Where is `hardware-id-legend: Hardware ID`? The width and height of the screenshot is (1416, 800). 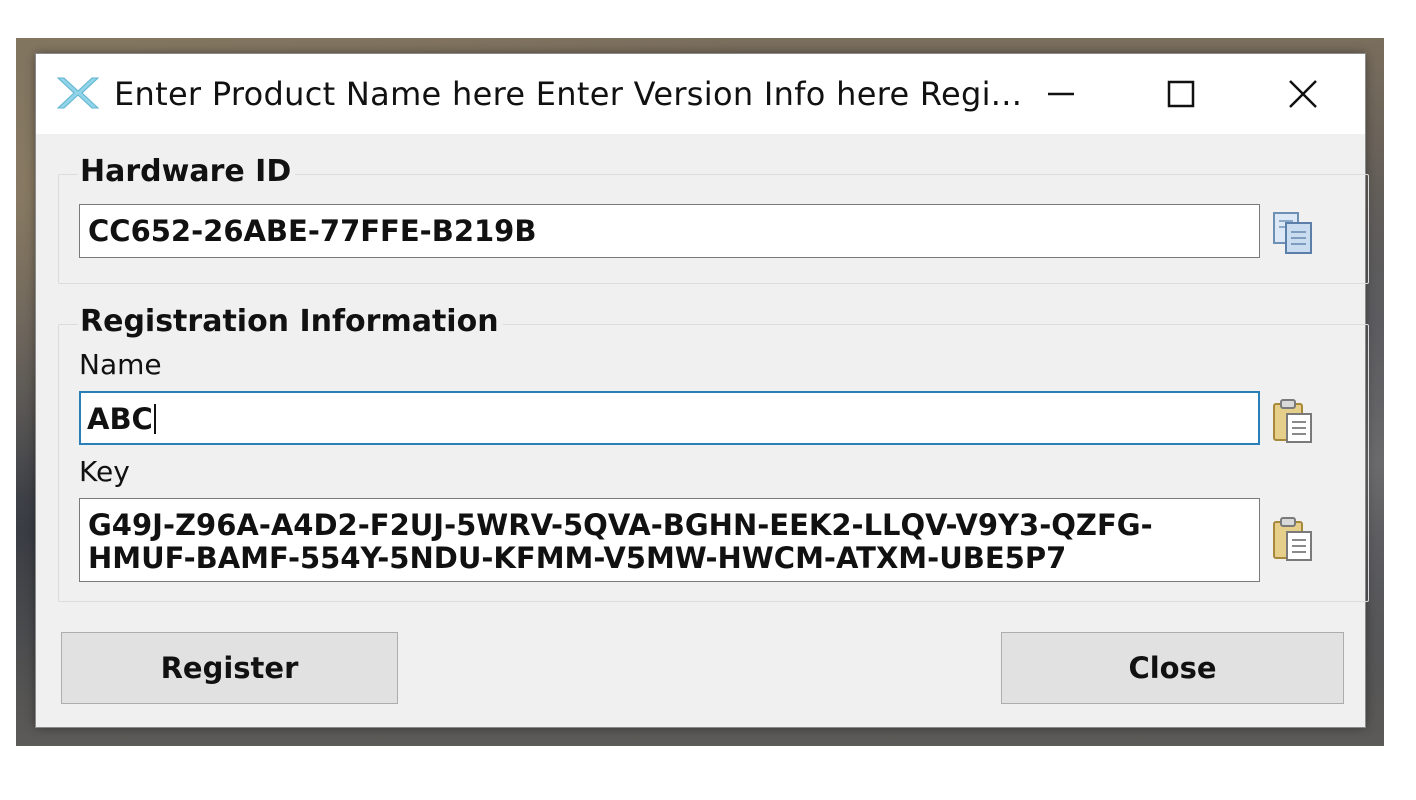
hardware-id-legend: Hardware ID is located at coordinates (187, 171).